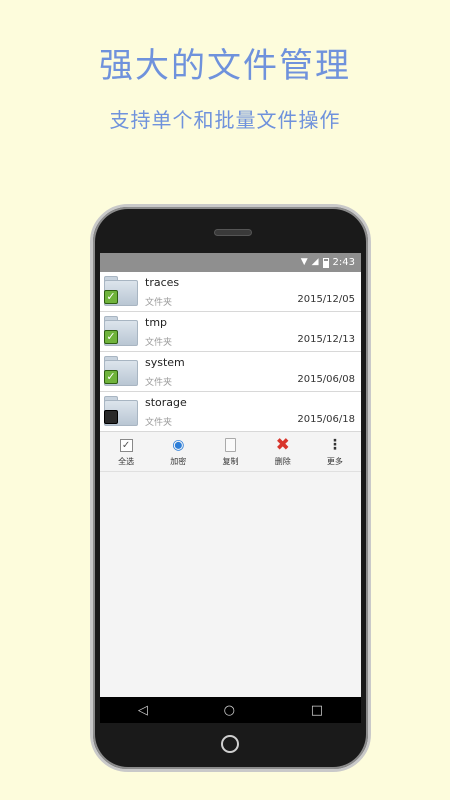  What do you see at coordinates (230, 372) in the screenshot?
I see `file-row-system: ✓ system 文件夹 2015/06/08` at bounding box center [230, 372].